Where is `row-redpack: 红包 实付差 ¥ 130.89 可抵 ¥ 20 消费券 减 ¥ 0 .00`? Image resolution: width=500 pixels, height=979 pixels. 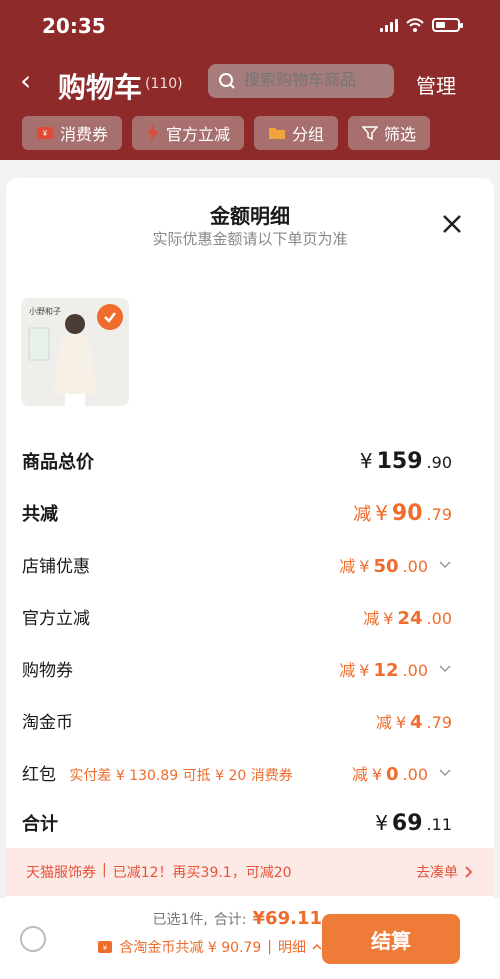 row-redpack: 红包 实付差 ¥ 130.89 可抵 ¥ 20 消费券 减 ¥ 0 .00 is located at coordinates (237, 772).